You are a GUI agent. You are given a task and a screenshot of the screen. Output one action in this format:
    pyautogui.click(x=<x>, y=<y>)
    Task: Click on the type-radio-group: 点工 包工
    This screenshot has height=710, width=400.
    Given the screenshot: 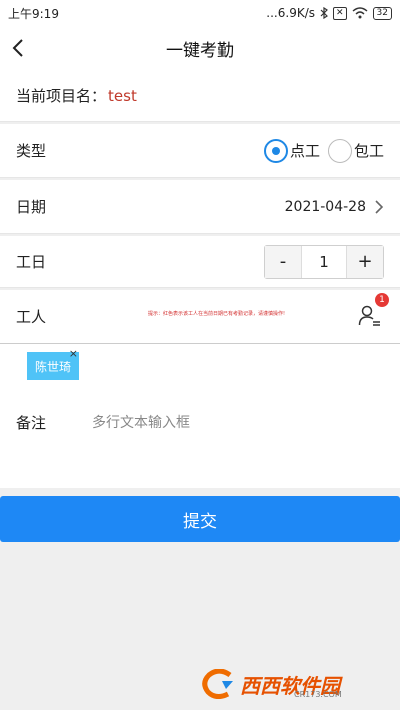 What is the action you would take?
    pyautogui.click(x=320, y=150)
    